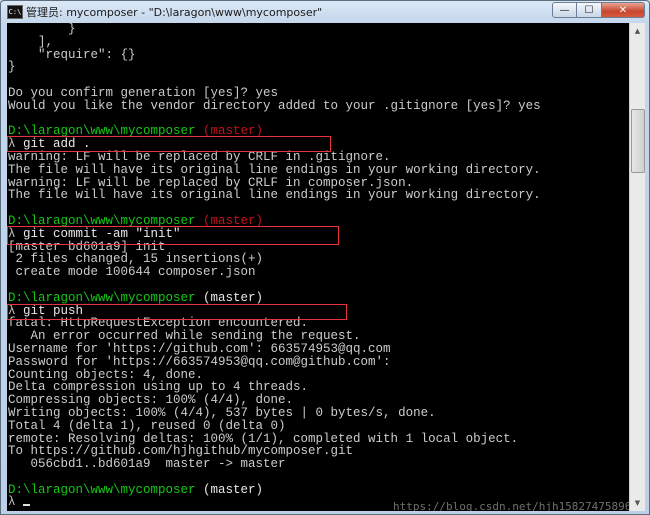  What do you see at coordinates (31, 41) in the screenshot?
I see `output-line: ],` at bounding box center [31, 41].